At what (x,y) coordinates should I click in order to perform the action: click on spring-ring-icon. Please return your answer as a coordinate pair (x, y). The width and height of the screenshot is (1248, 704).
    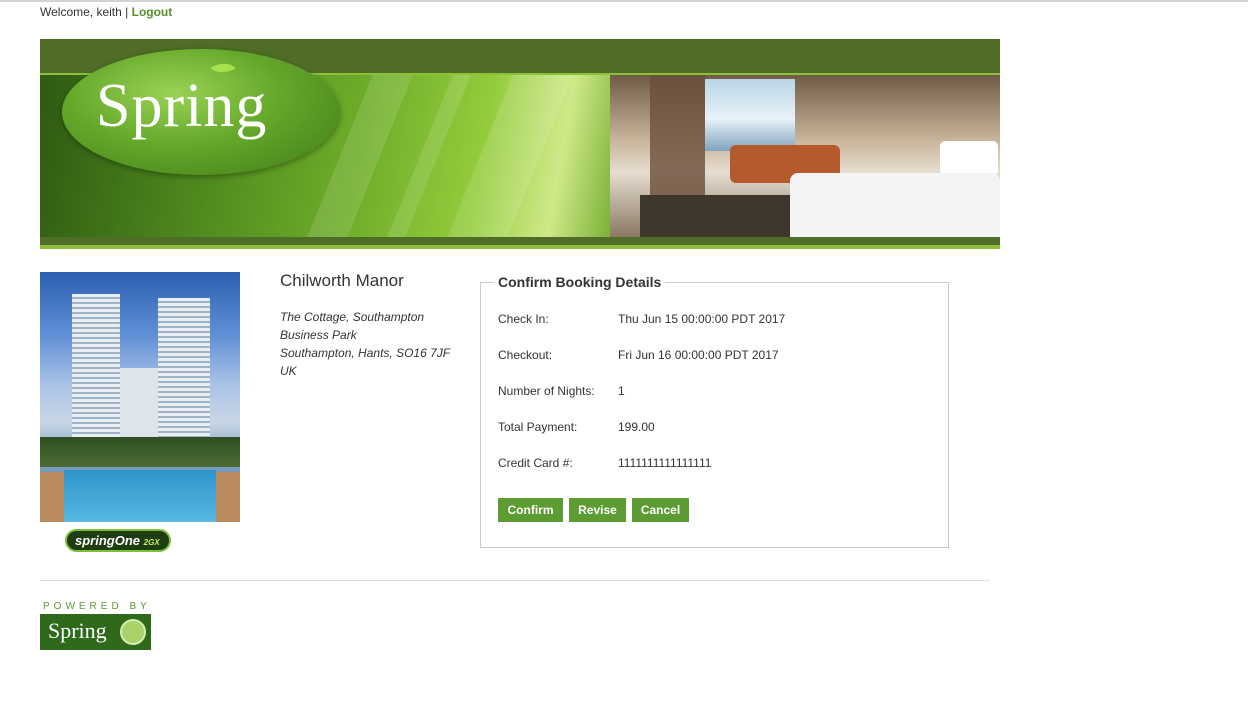
    Looking at the image, I should click on (133, 632).